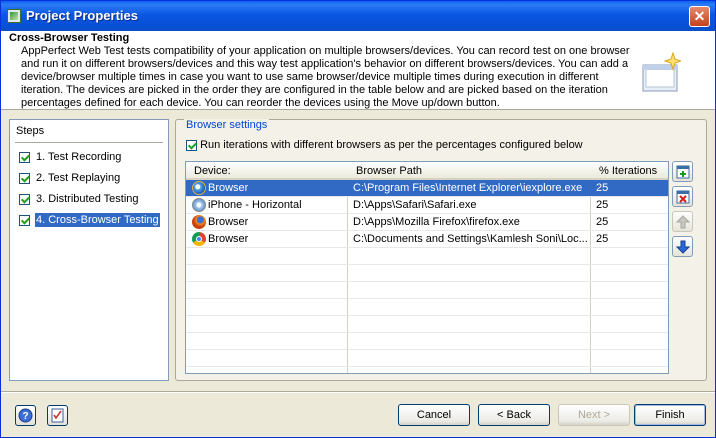 The width and height of the screenshot is (716, 438). What do you see at coordinates (628, 171) in the screenshot?
I see `header-iterations: % Iterations` at bounding box center [628, 171].